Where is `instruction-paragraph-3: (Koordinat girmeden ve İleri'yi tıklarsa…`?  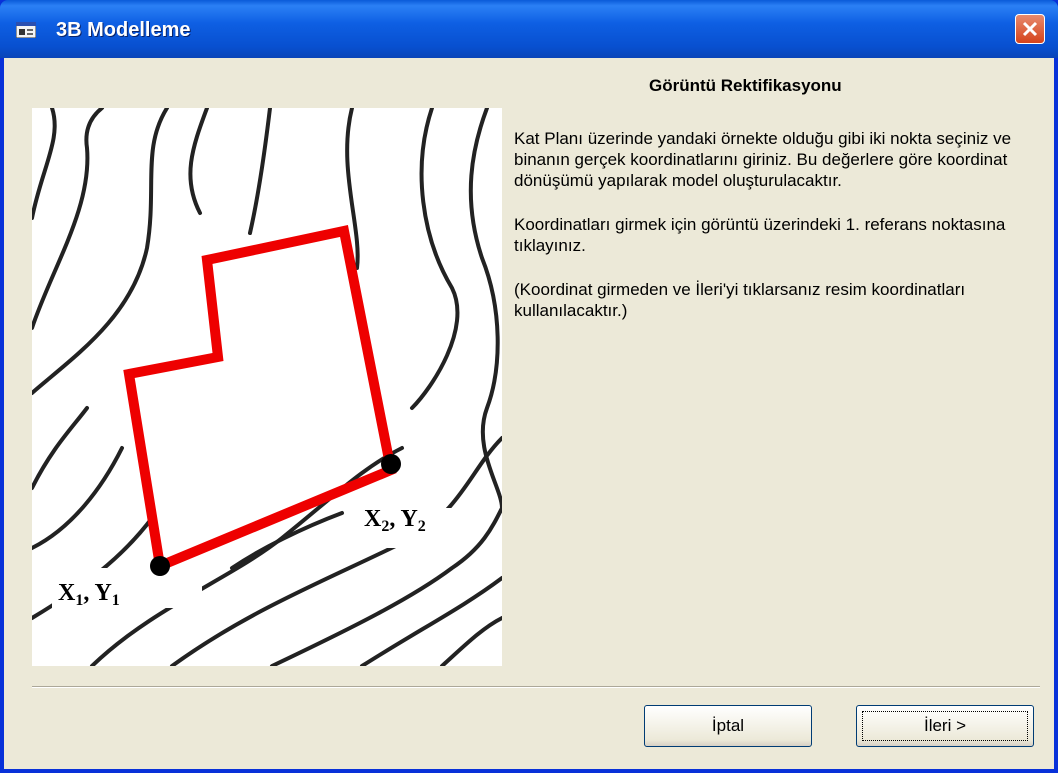
instruction-paragraph-3: (Koordinat girmeden ve İleri'yi tıklarsa… is located at coordinates (740, 300).